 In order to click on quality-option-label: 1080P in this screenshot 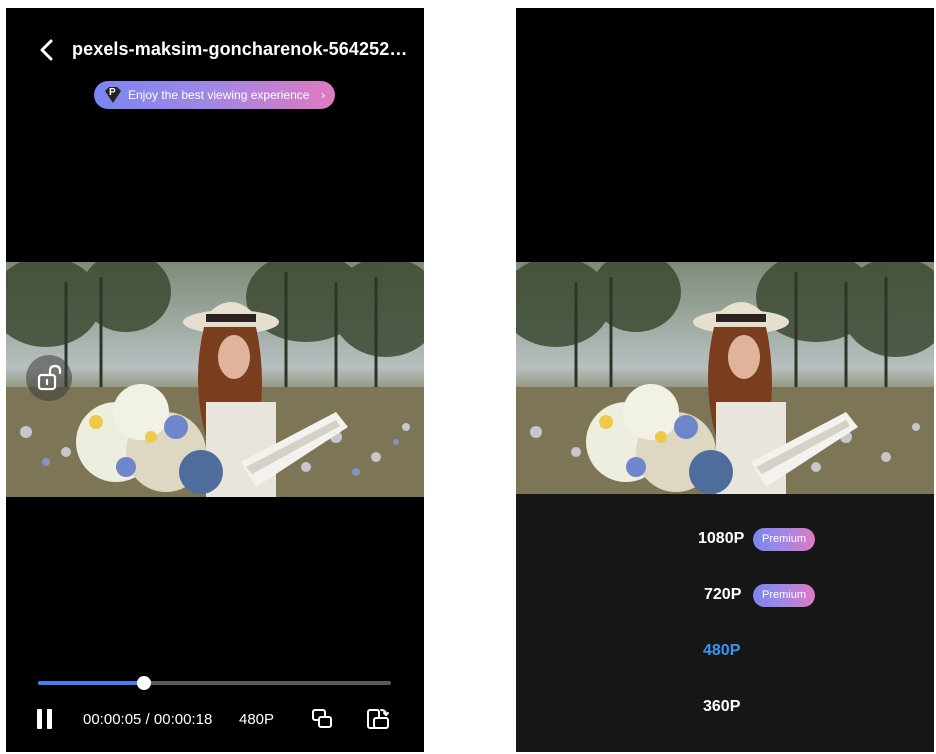, I will do `click(721, 538)`.